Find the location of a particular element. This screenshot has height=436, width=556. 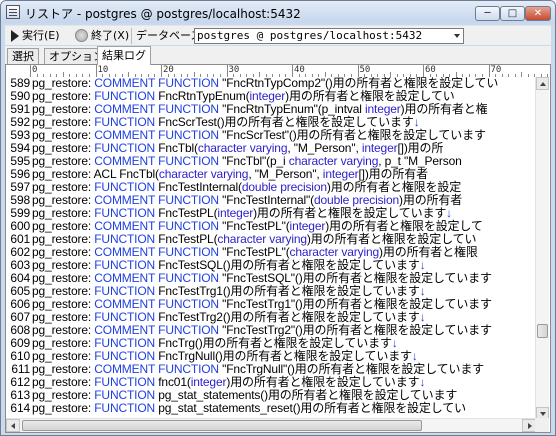

close-button: ✕ is located at coordinates (538, 13).